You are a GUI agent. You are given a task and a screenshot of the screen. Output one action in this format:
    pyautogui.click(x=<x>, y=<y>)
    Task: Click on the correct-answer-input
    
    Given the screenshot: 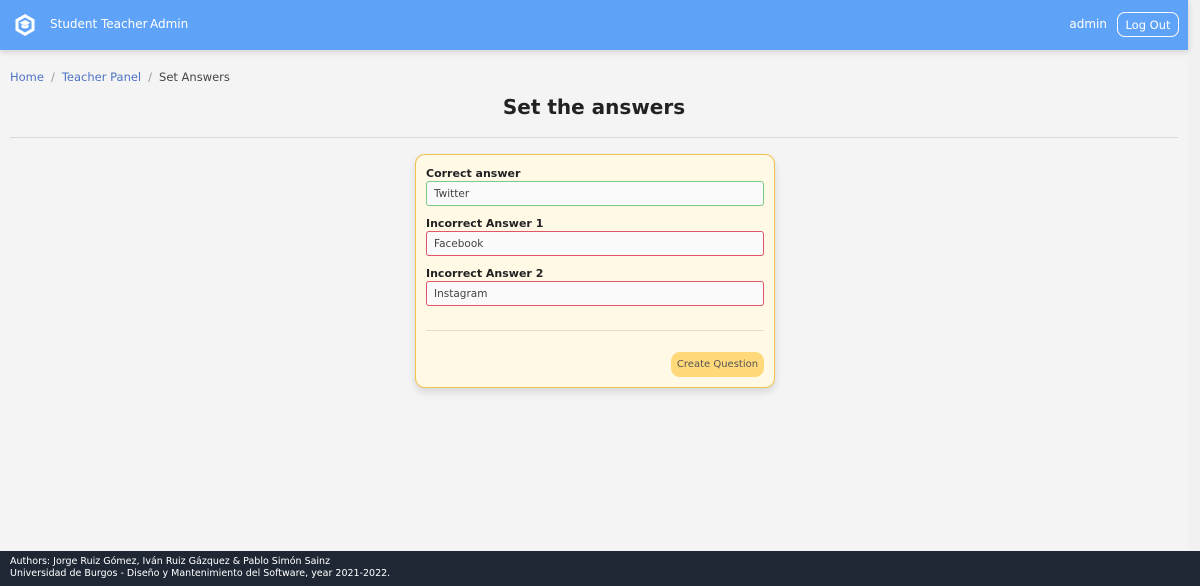 What is the action you would take?
    pyautogui.click(x=595, y=193)
    